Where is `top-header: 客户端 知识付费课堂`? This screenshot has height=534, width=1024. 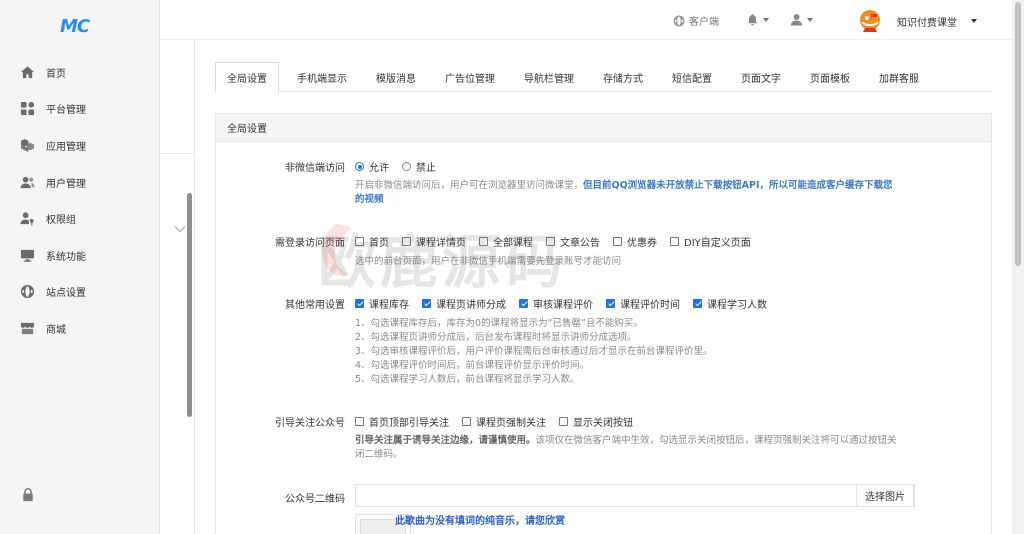 top-header: 客户端 知识付费课堂 is located at coordinates (586, 20).